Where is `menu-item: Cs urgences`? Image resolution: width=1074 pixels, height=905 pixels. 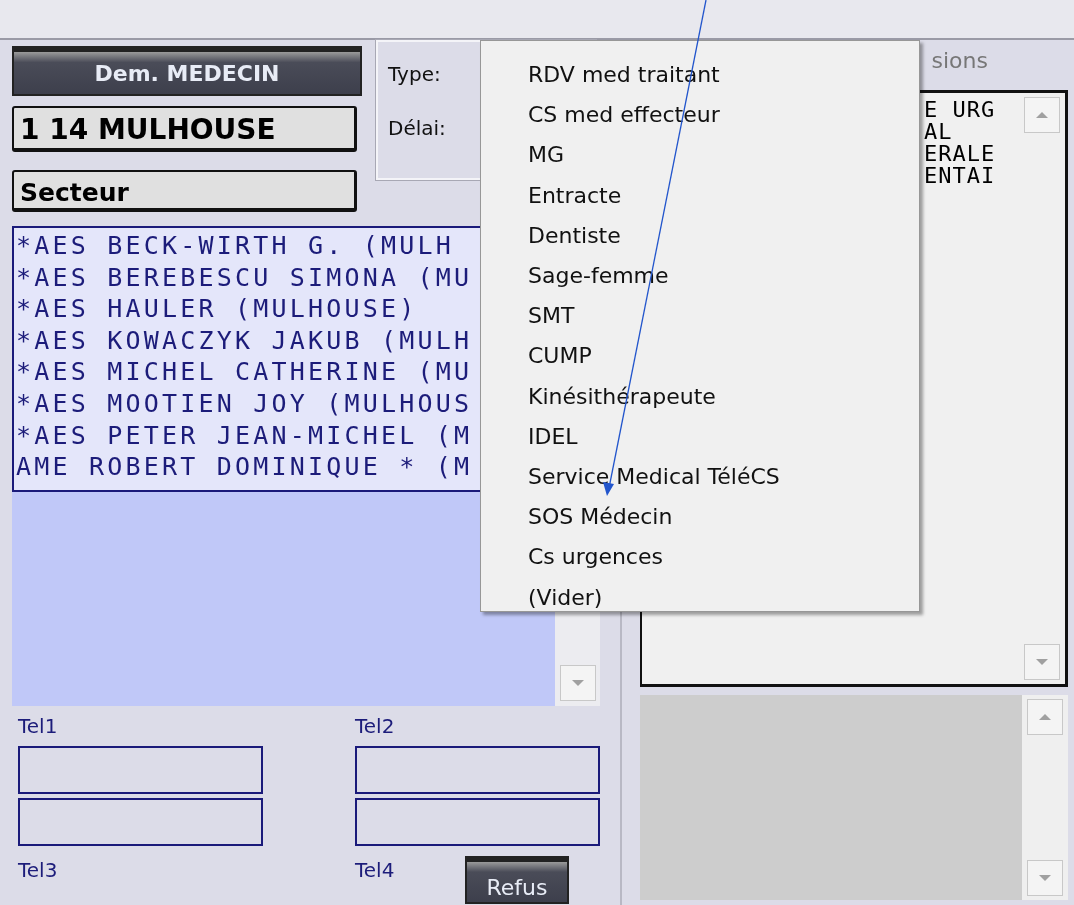
menu-item: Cs urgences is located at coordinates (723, 557).